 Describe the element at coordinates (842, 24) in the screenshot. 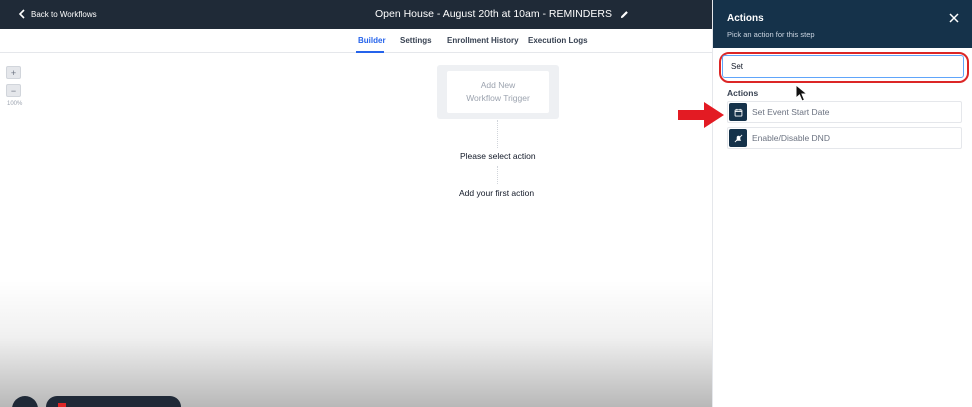

I see `panel-header: Actions Pick an action for this step` at that location.